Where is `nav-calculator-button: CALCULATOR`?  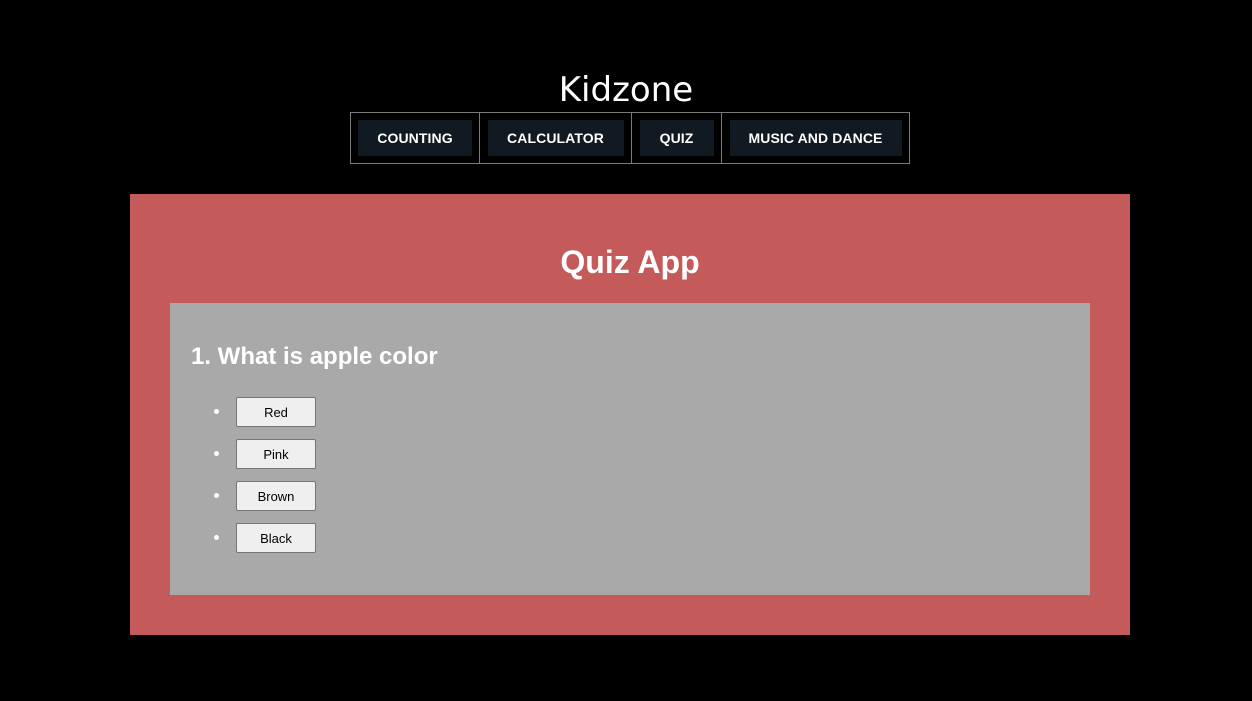 nav-calculator-button: CALCULATOR is located at coordinates (555, 138).